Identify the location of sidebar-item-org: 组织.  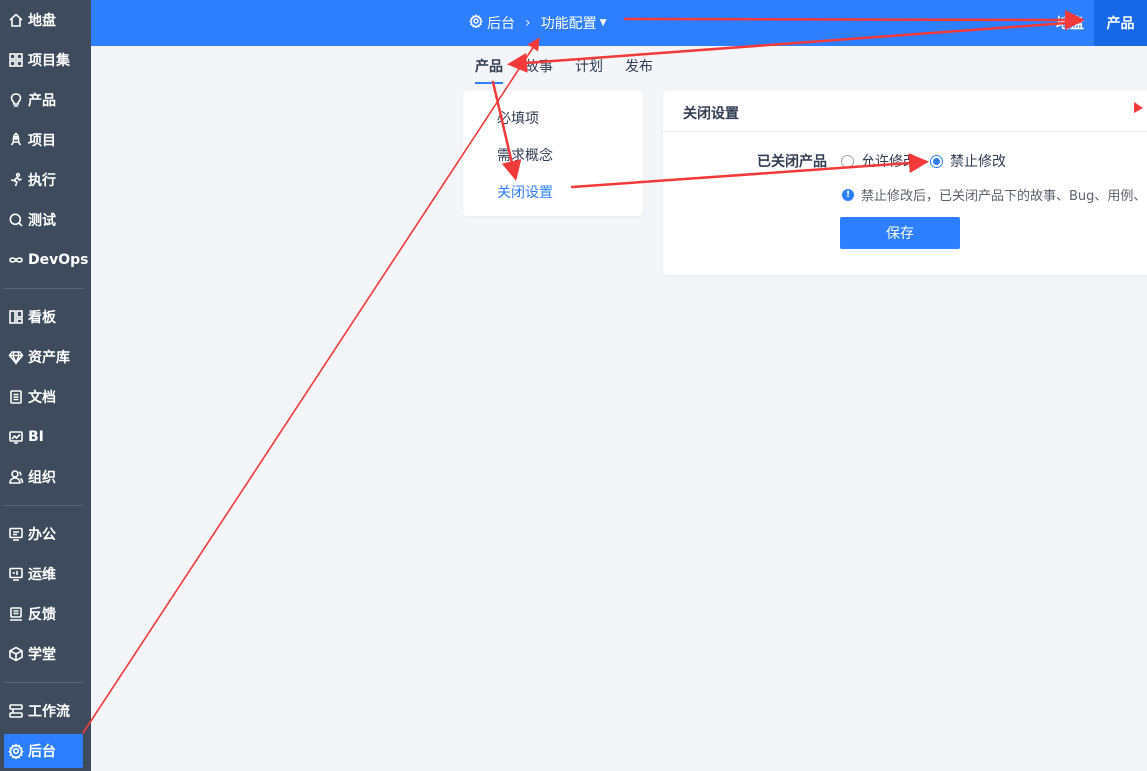
(43, 477).